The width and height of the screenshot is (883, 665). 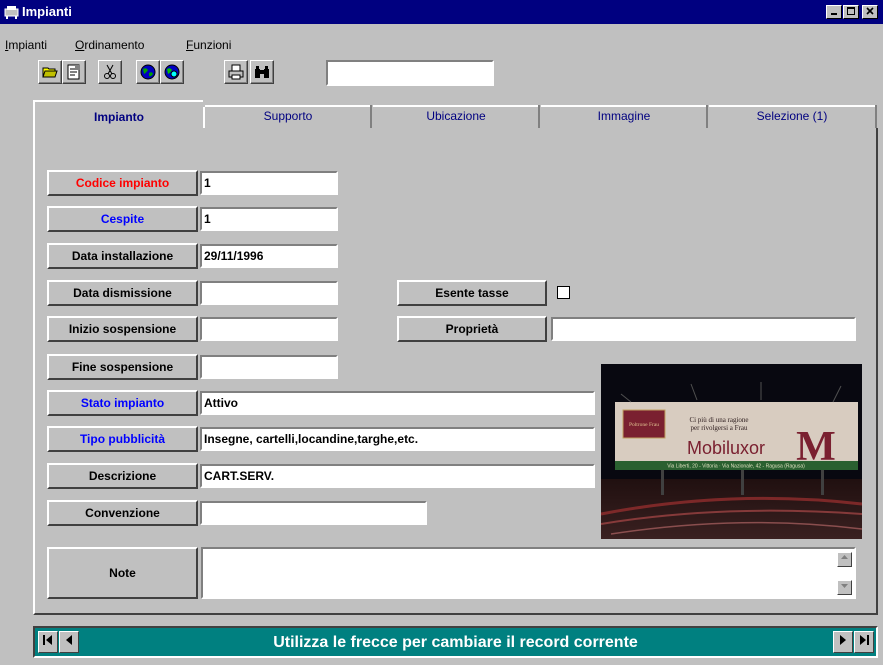 What do you see at coordinates (122, 439) in the screenshot?
I see `tipo-pubblicita-label: Tipo pubblicità` at bounding box center [122, 439].